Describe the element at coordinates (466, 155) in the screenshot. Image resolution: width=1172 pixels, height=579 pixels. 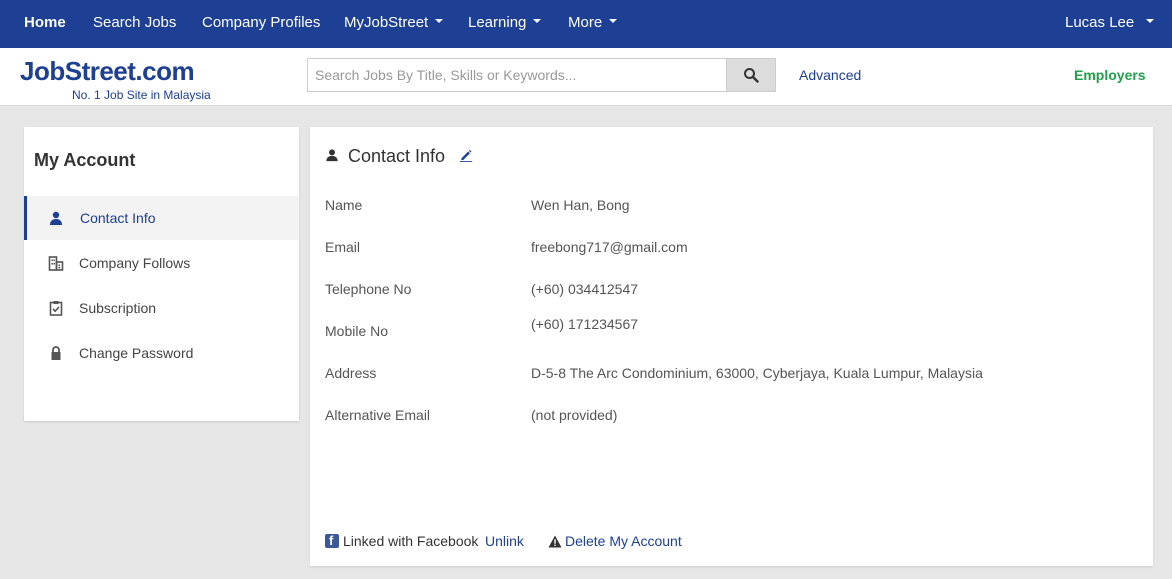
I see `edit-pencil-icon` at that location.